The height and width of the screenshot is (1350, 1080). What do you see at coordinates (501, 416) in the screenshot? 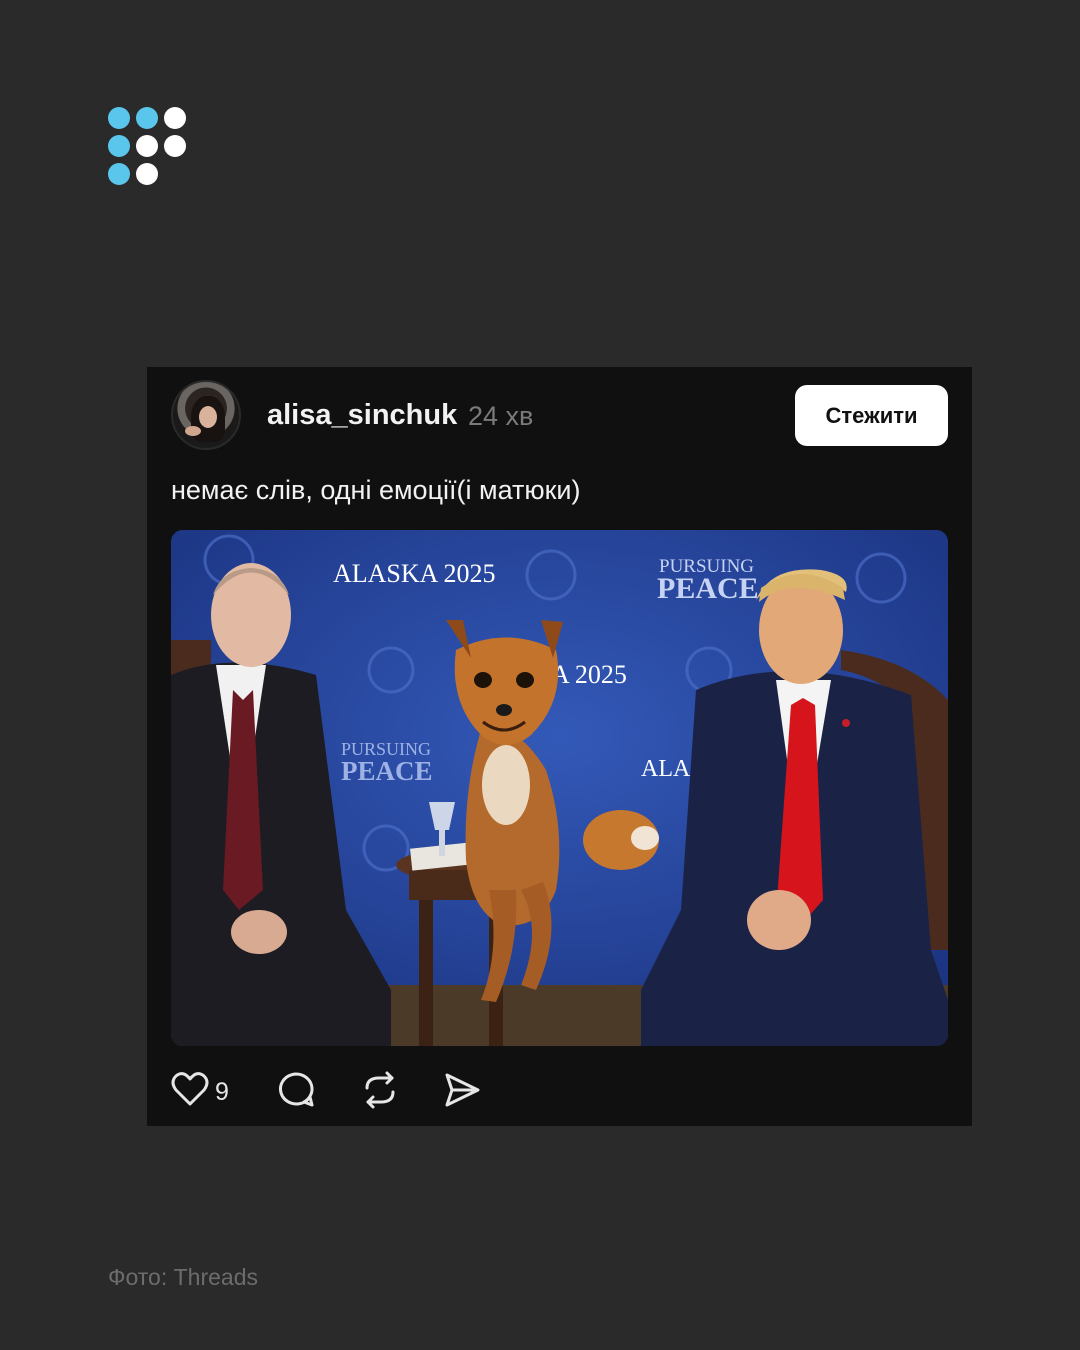
I see `post-time: 24 хв` at bounding box center [501, 416].